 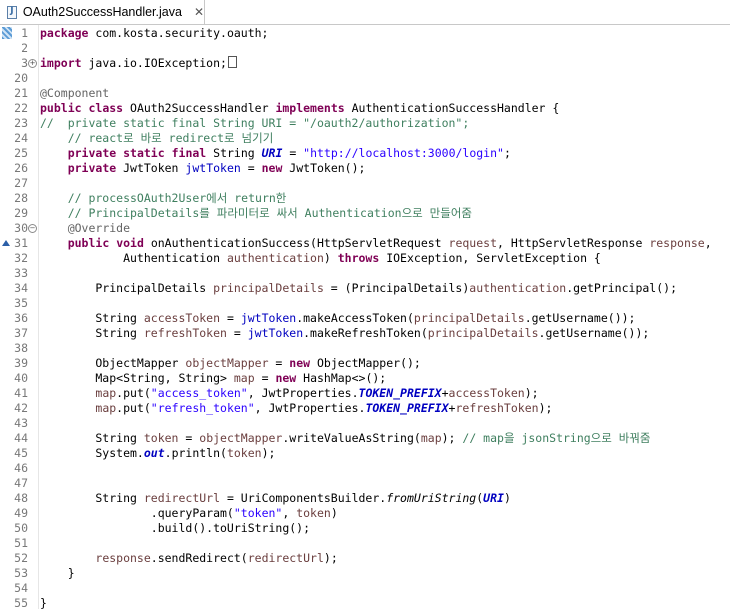 What do you see at coordinates (21, 378) in the screenshot?
I see `line-number: 40` at bounding box center [21, 378].